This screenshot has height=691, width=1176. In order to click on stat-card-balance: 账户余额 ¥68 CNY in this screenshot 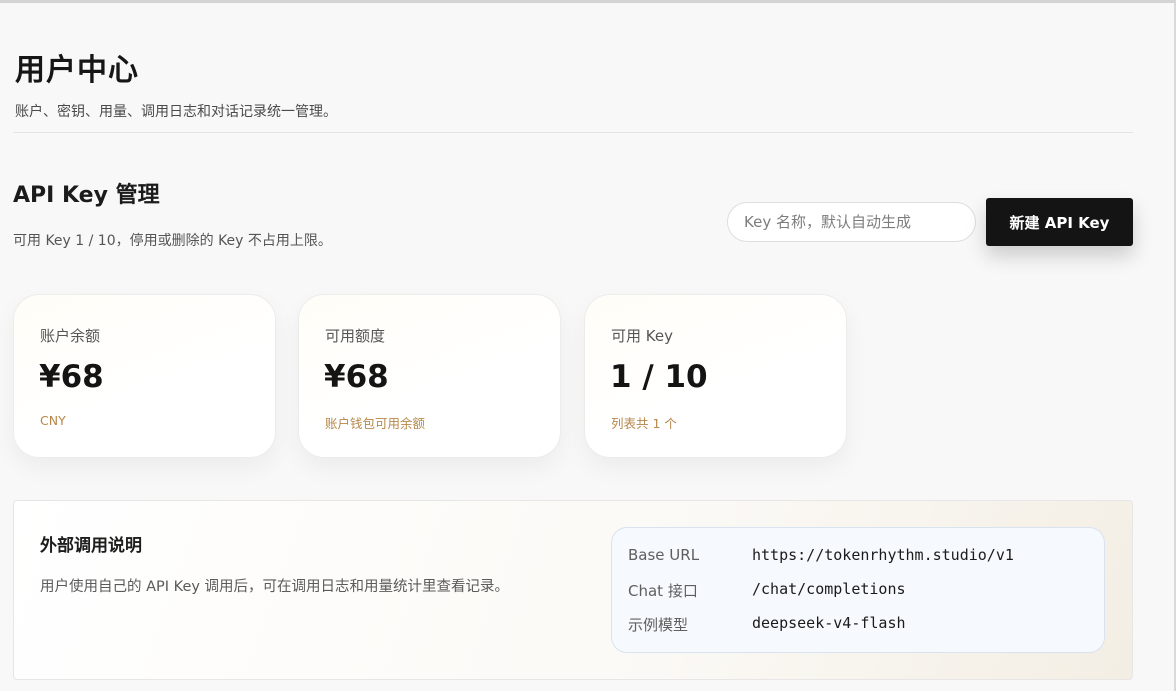, I will do `click(144, 376)`.